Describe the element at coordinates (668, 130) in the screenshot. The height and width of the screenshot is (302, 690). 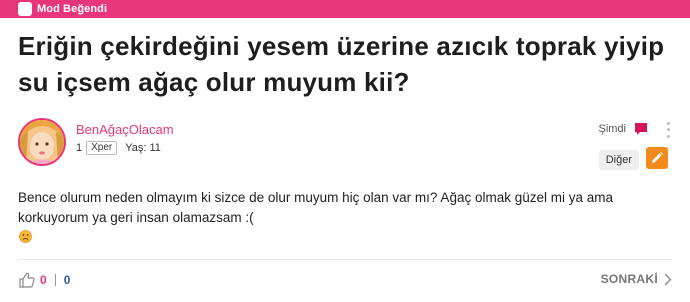
I see `more-vertical-icon` at that location.